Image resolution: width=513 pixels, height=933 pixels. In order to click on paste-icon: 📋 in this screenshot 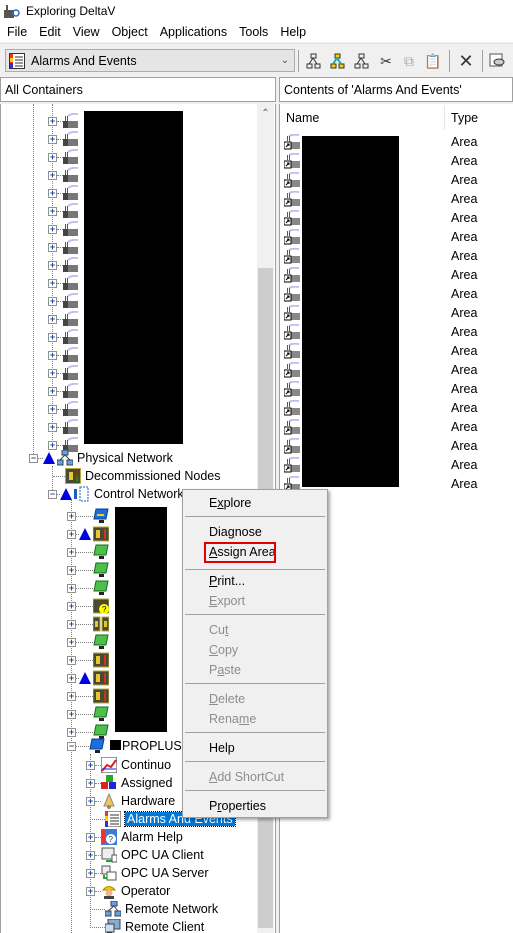, I will do `click(433, 61)`.